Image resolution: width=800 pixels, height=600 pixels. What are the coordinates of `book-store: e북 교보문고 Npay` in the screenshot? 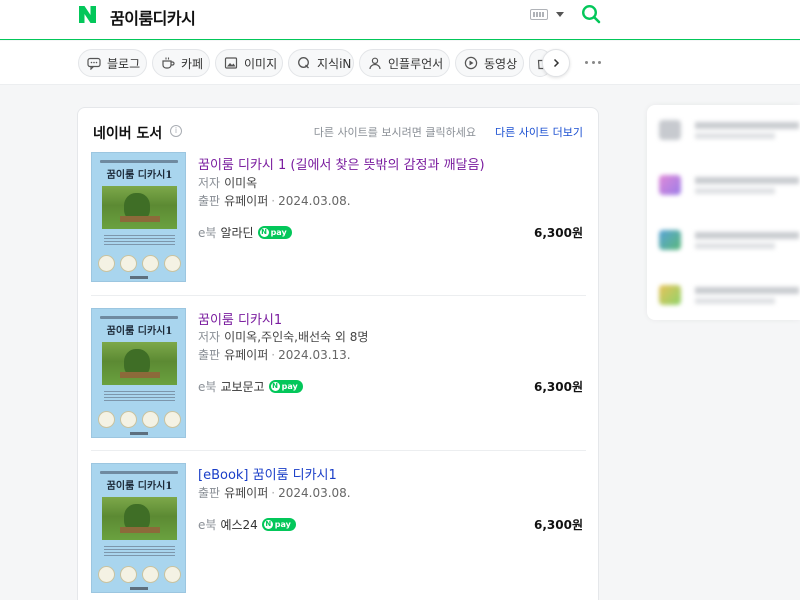 It's located at (250, 386).